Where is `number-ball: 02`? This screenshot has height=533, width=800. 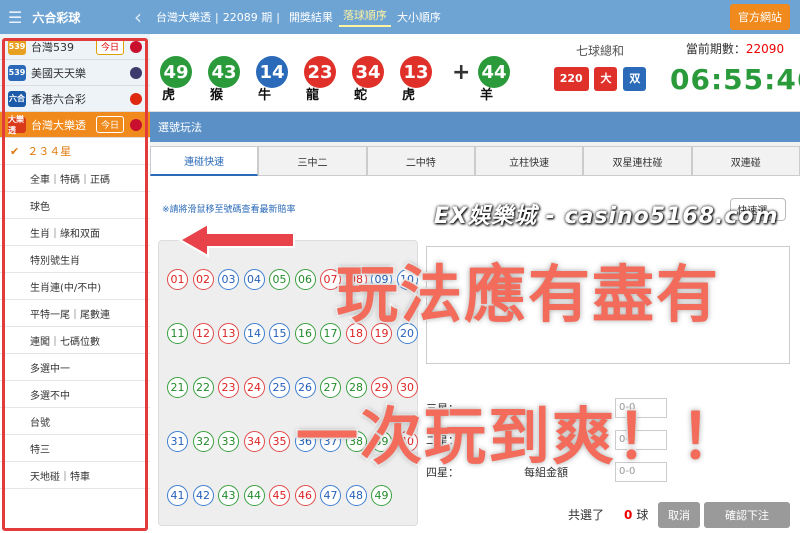
number-ball: 02 is located at coordinates (203, 279).